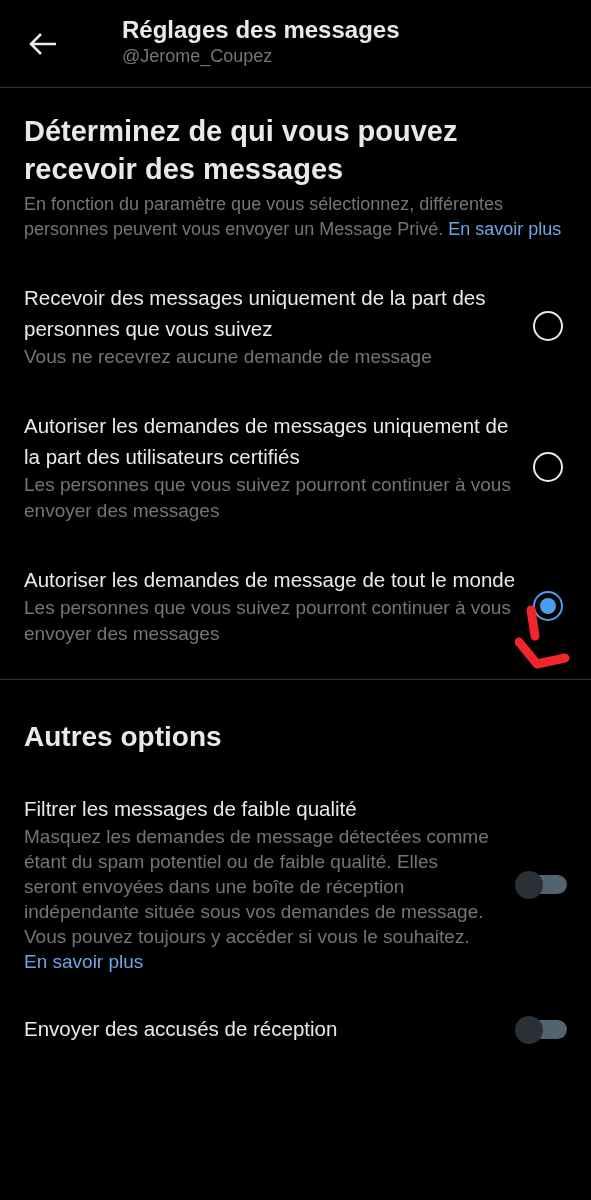 Image resolution: width=591 pixels, height=1200 pixels. Describe the element at coordinates (261, 30) in the screenshot. I see `page-title: Réglages des messages` at that location.